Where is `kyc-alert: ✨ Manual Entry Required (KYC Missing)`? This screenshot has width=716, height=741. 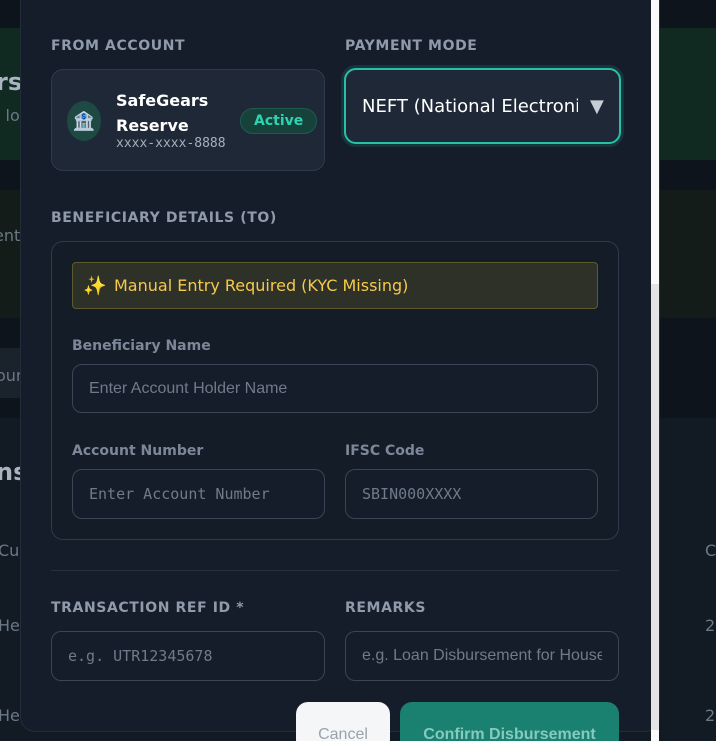 kyc-alert: ✨ Manual Entry Required (KYC Missing) is located at coordinates (335, 285).